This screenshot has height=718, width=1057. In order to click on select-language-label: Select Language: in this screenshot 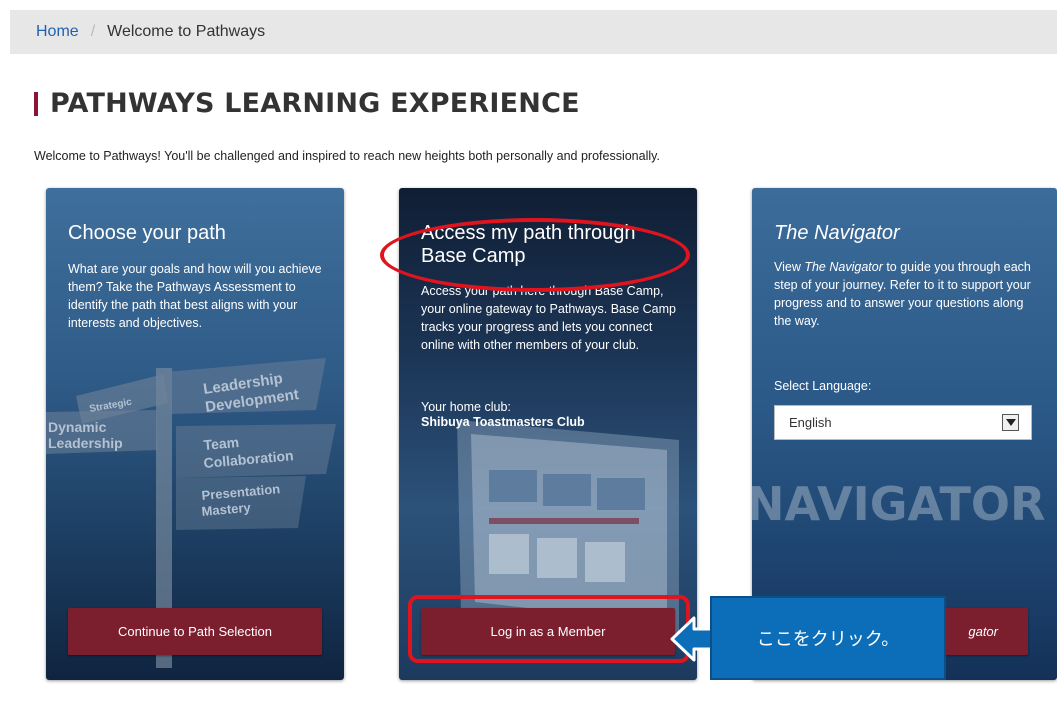, I will do `click(823, 386)`.